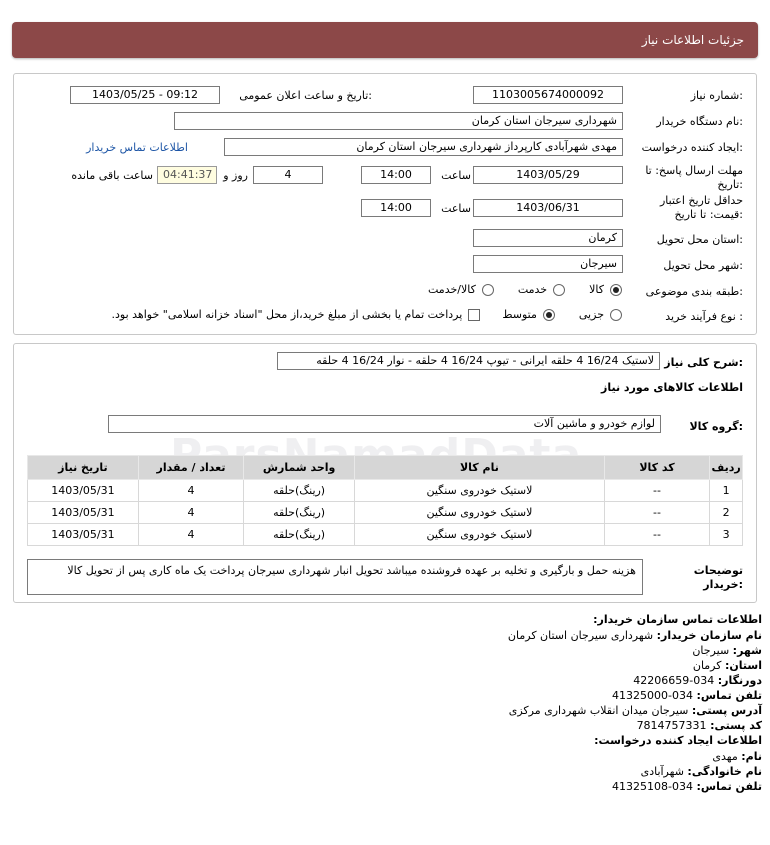 This screenshot has width=770, height=845. What do you see at coordinates (112, 175) in the screenshot?
I see `remaining-label: ساعت باقی مانده` at bounding box center [112, 175].